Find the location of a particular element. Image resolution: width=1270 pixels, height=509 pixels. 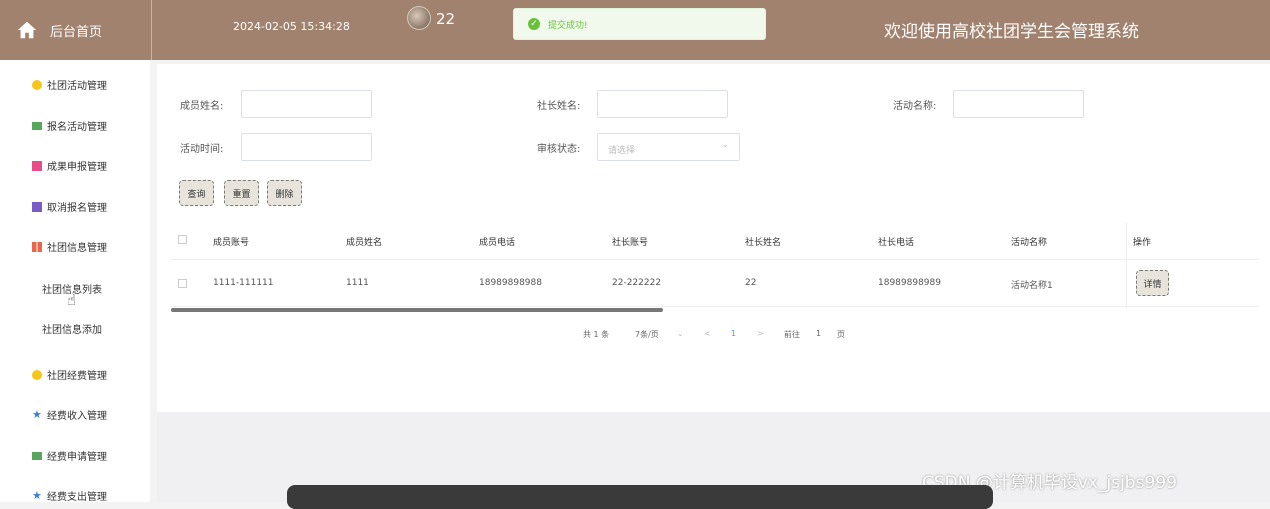

sidebar-item-label: 取消报名管理 is located at coordinates (77, 208).